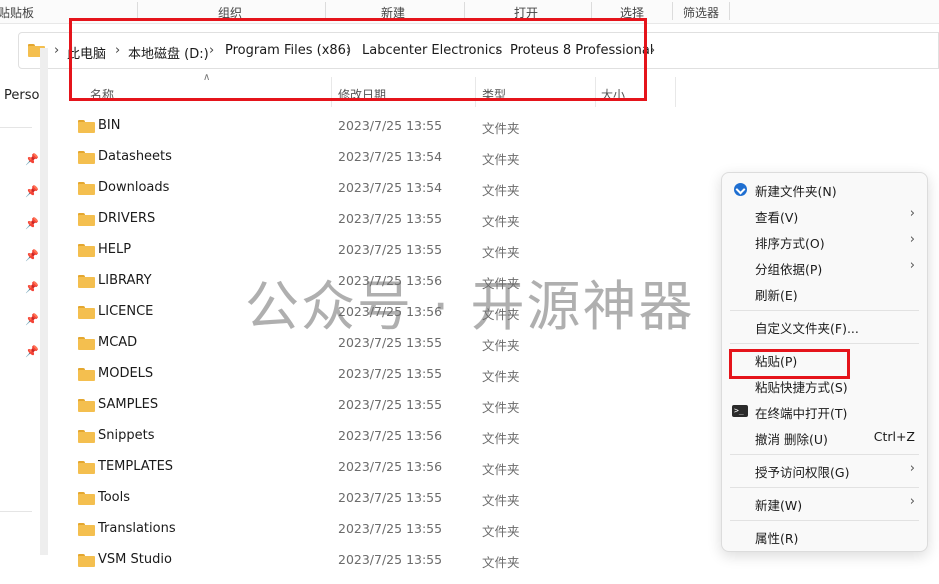  I want to click on menu-item-open-terminal: >_ 在终端中打开(T), so click(824, 411).